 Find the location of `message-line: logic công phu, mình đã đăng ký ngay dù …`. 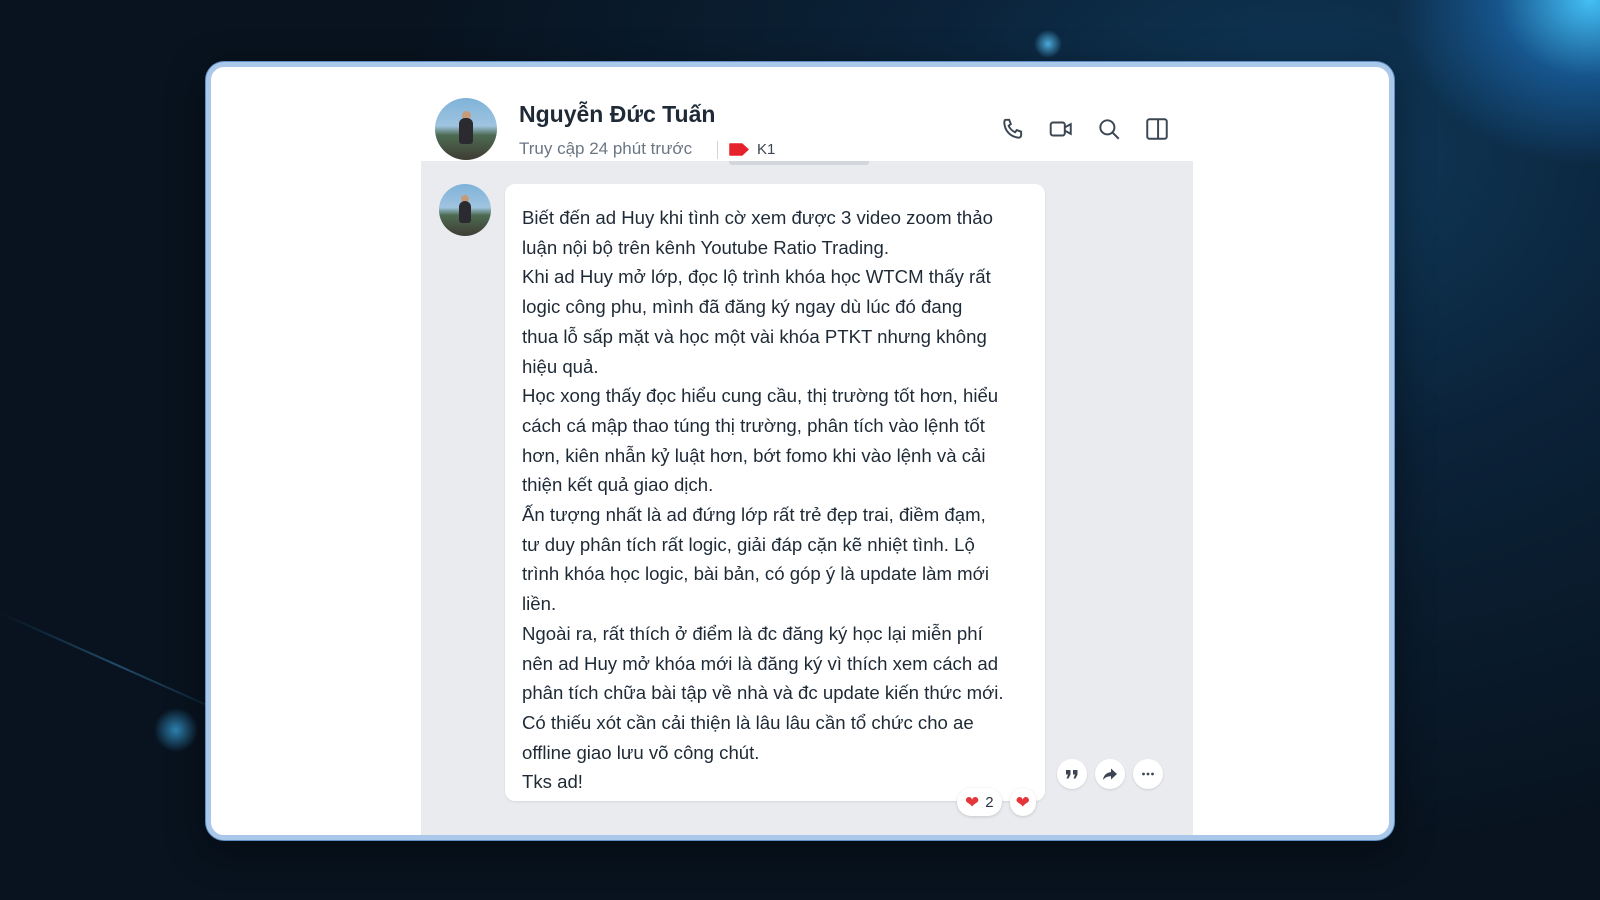

message-line: logic công phu, mình đã đăng ký ngay dù … is located at coordinates (742, 307).